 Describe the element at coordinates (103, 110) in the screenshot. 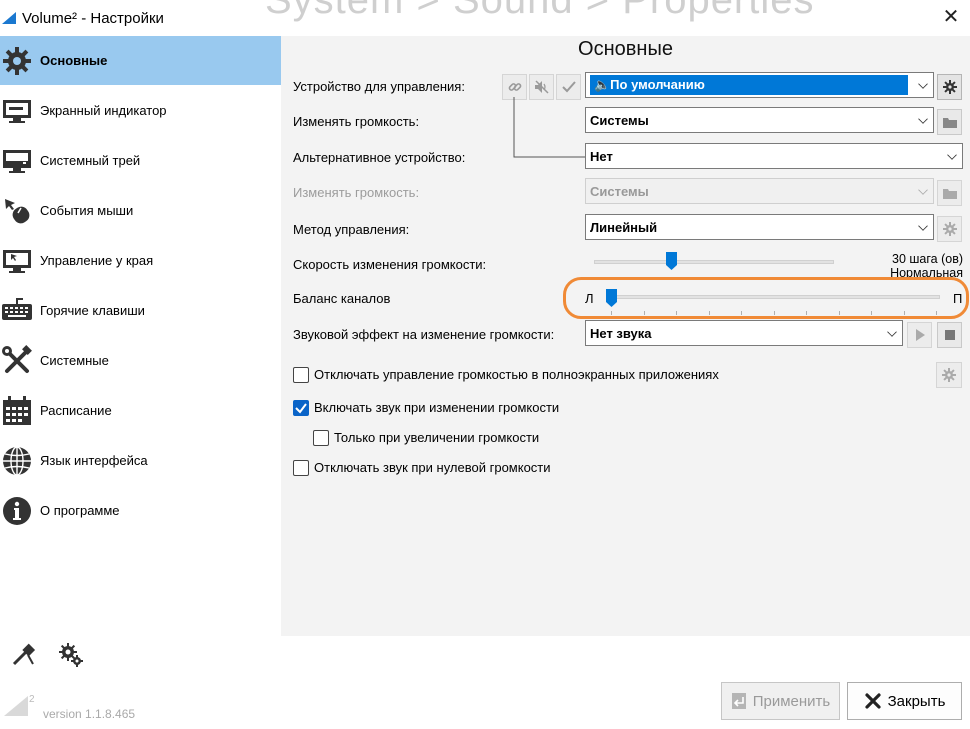

I see `sidebar-item-label: Экранный индикатор` at that location.